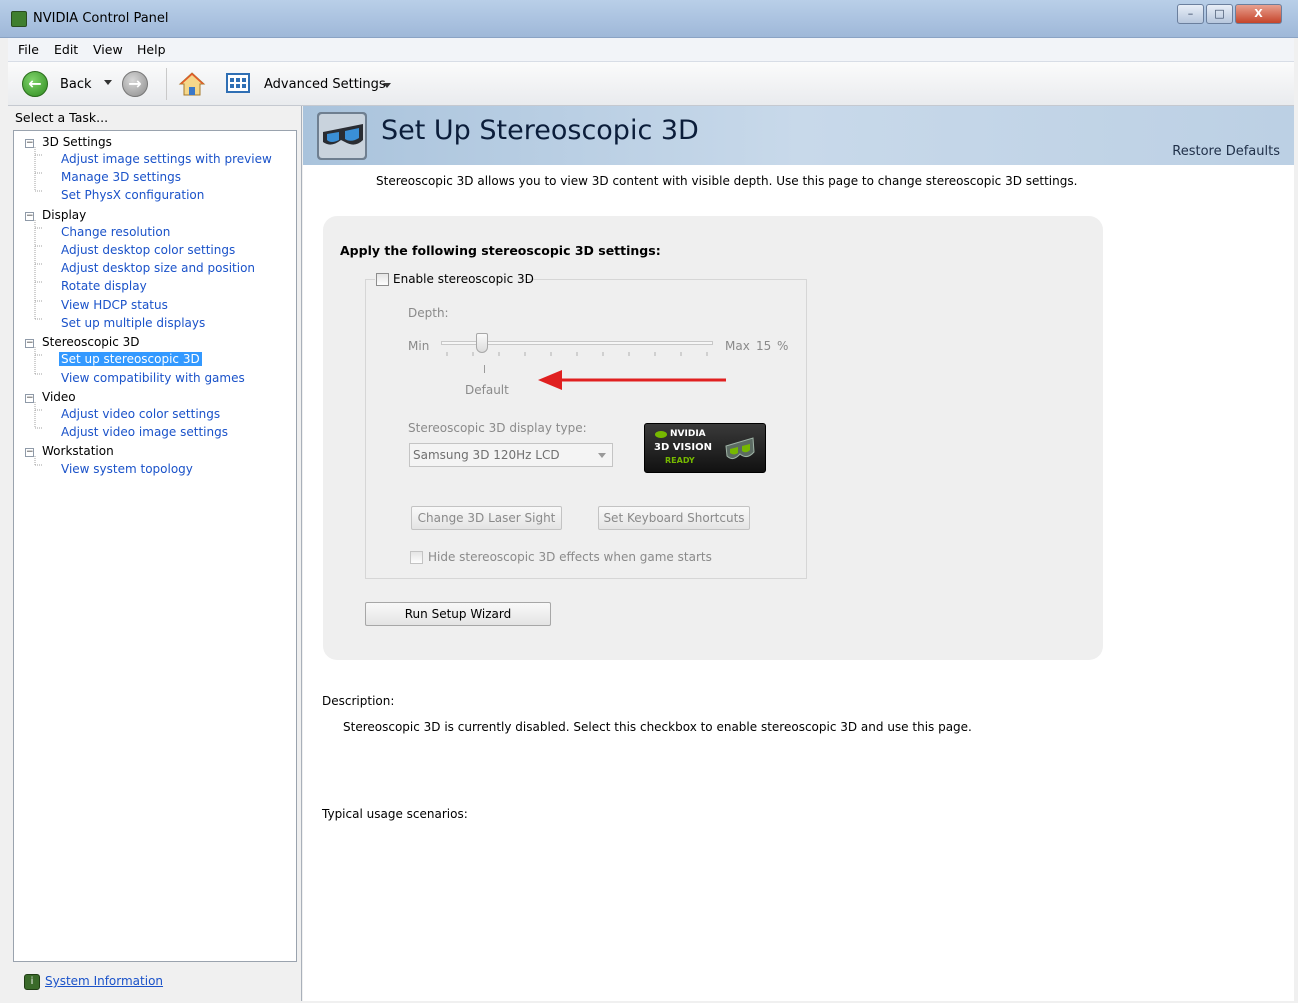 The height and width of the screenshot is (1003, 1298). I want to click on tree-item-adjust-image-settings: Adjust image settings with preview, so click(166, 159).